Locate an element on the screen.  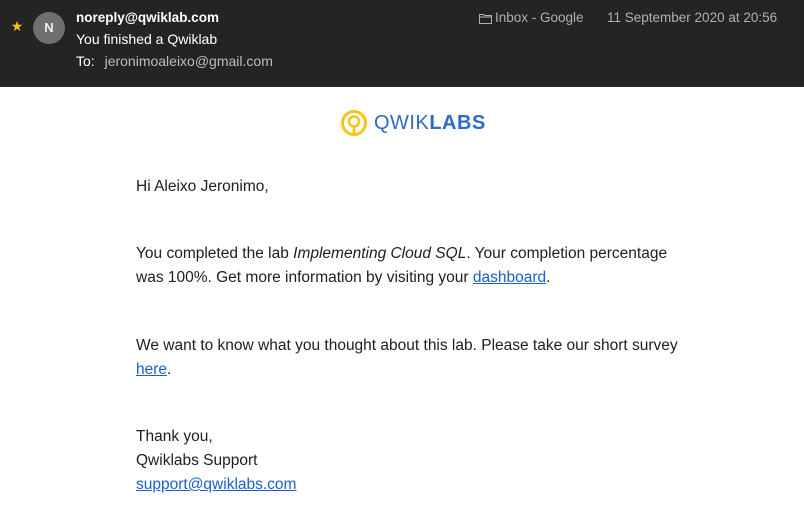
lab-name: Implementing Cloud SQL is located at coordinates (380, 253).